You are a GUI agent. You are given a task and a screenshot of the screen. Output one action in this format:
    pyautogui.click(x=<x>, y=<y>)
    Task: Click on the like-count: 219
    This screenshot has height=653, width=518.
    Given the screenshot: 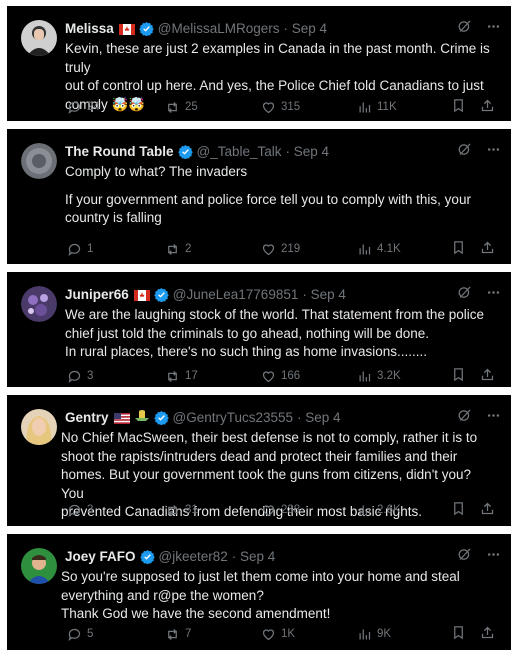 What is the action you would take?
    pyautogui.click(x=291, y=249)
    